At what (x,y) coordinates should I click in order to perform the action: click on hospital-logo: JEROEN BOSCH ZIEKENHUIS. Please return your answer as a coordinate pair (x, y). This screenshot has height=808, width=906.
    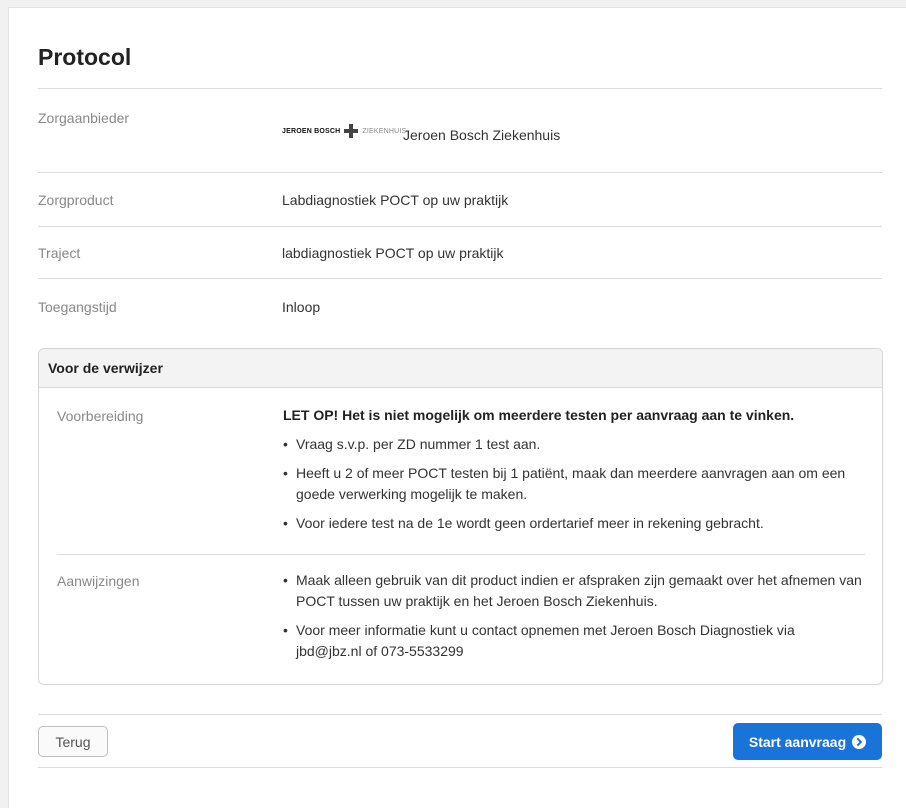
    Looking at the image, I should click on (344, 131).